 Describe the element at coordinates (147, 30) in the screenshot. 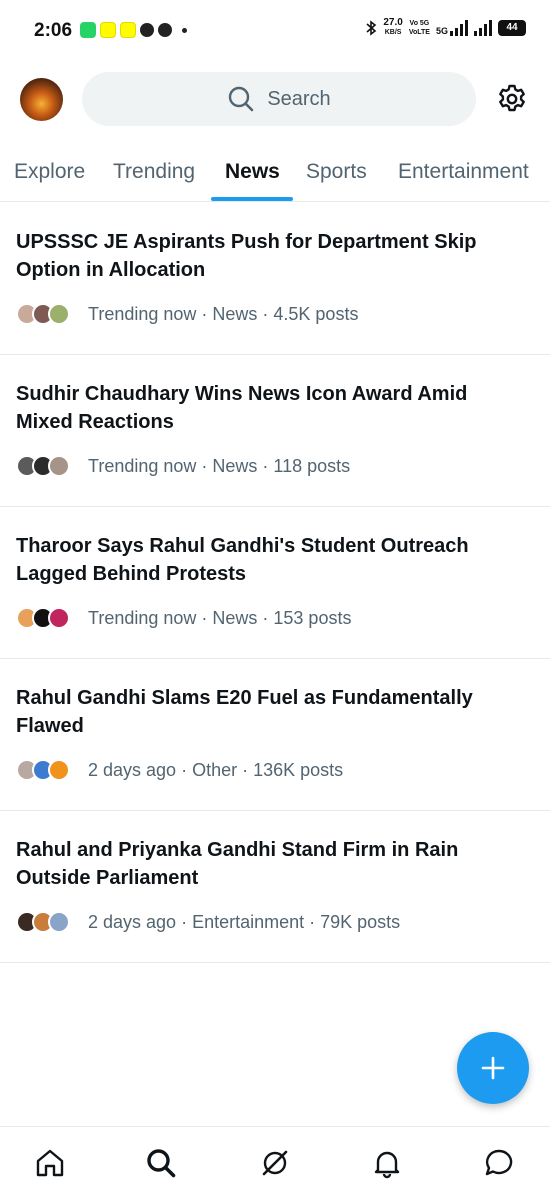

I see `chat-icon` at that location.